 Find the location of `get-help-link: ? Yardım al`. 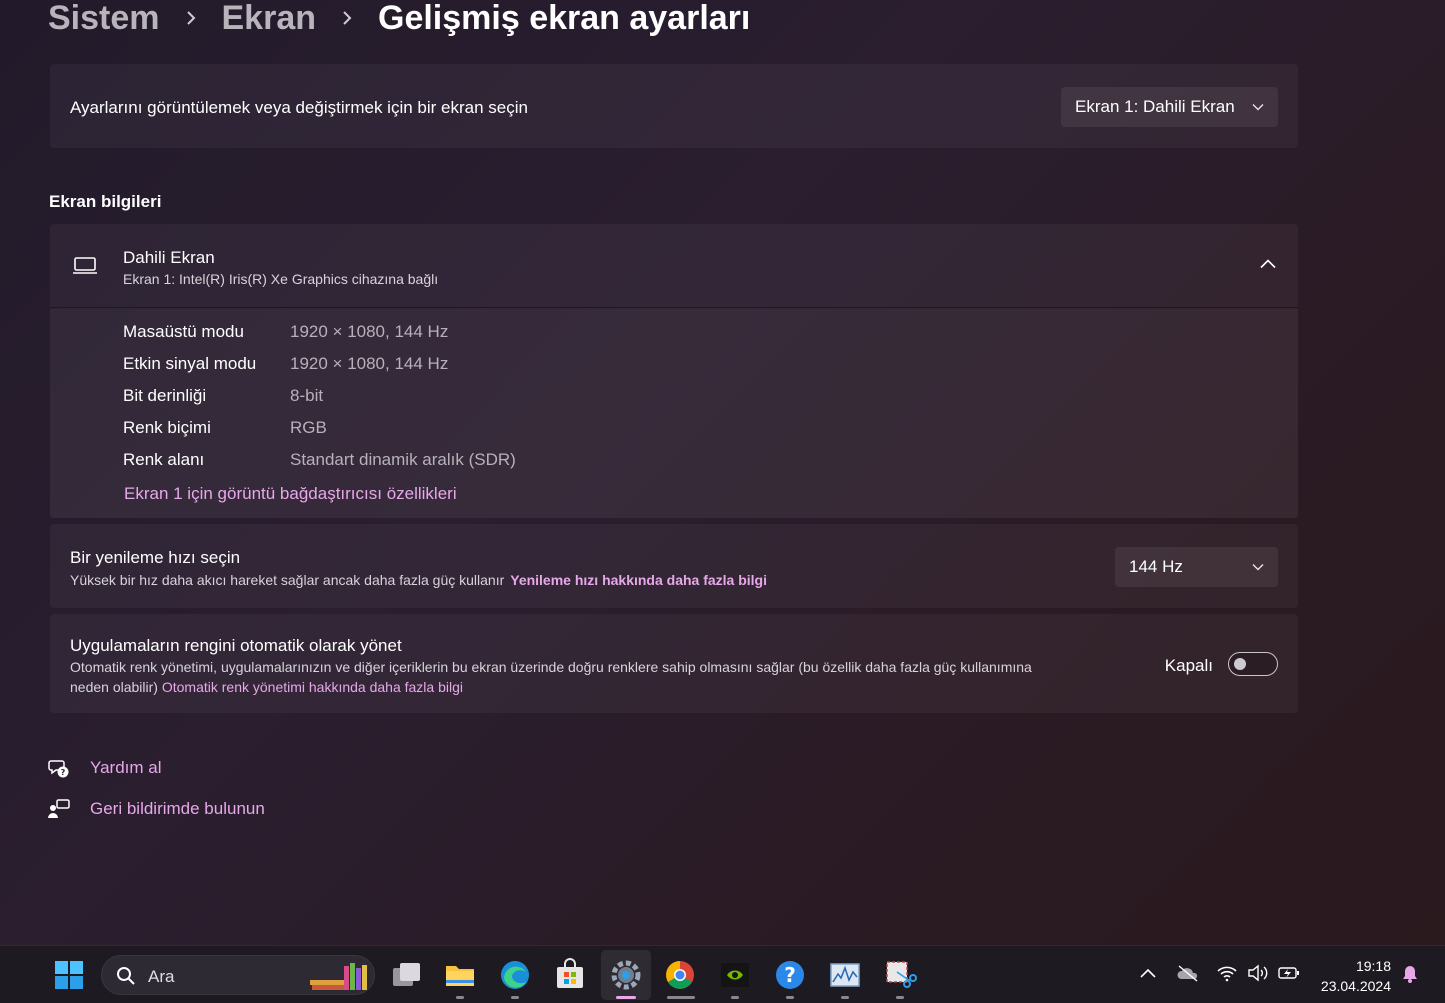

get-help-link: ? Yardım al is located at coordinates (105, 768).